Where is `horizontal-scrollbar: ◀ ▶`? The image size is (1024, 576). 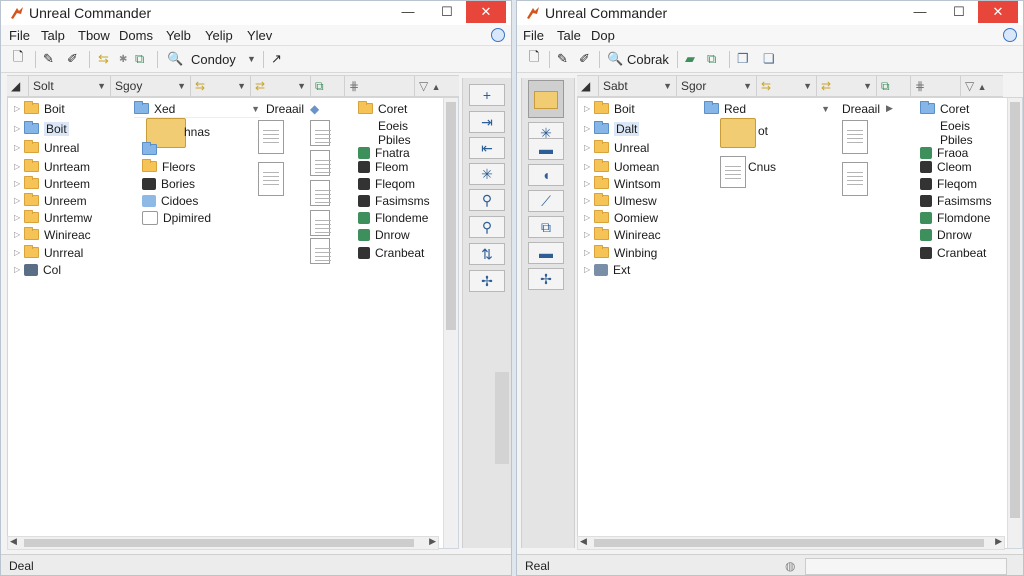 horizontal-scrollbar: ◀ ▶ is located at coordinates (223, 543).